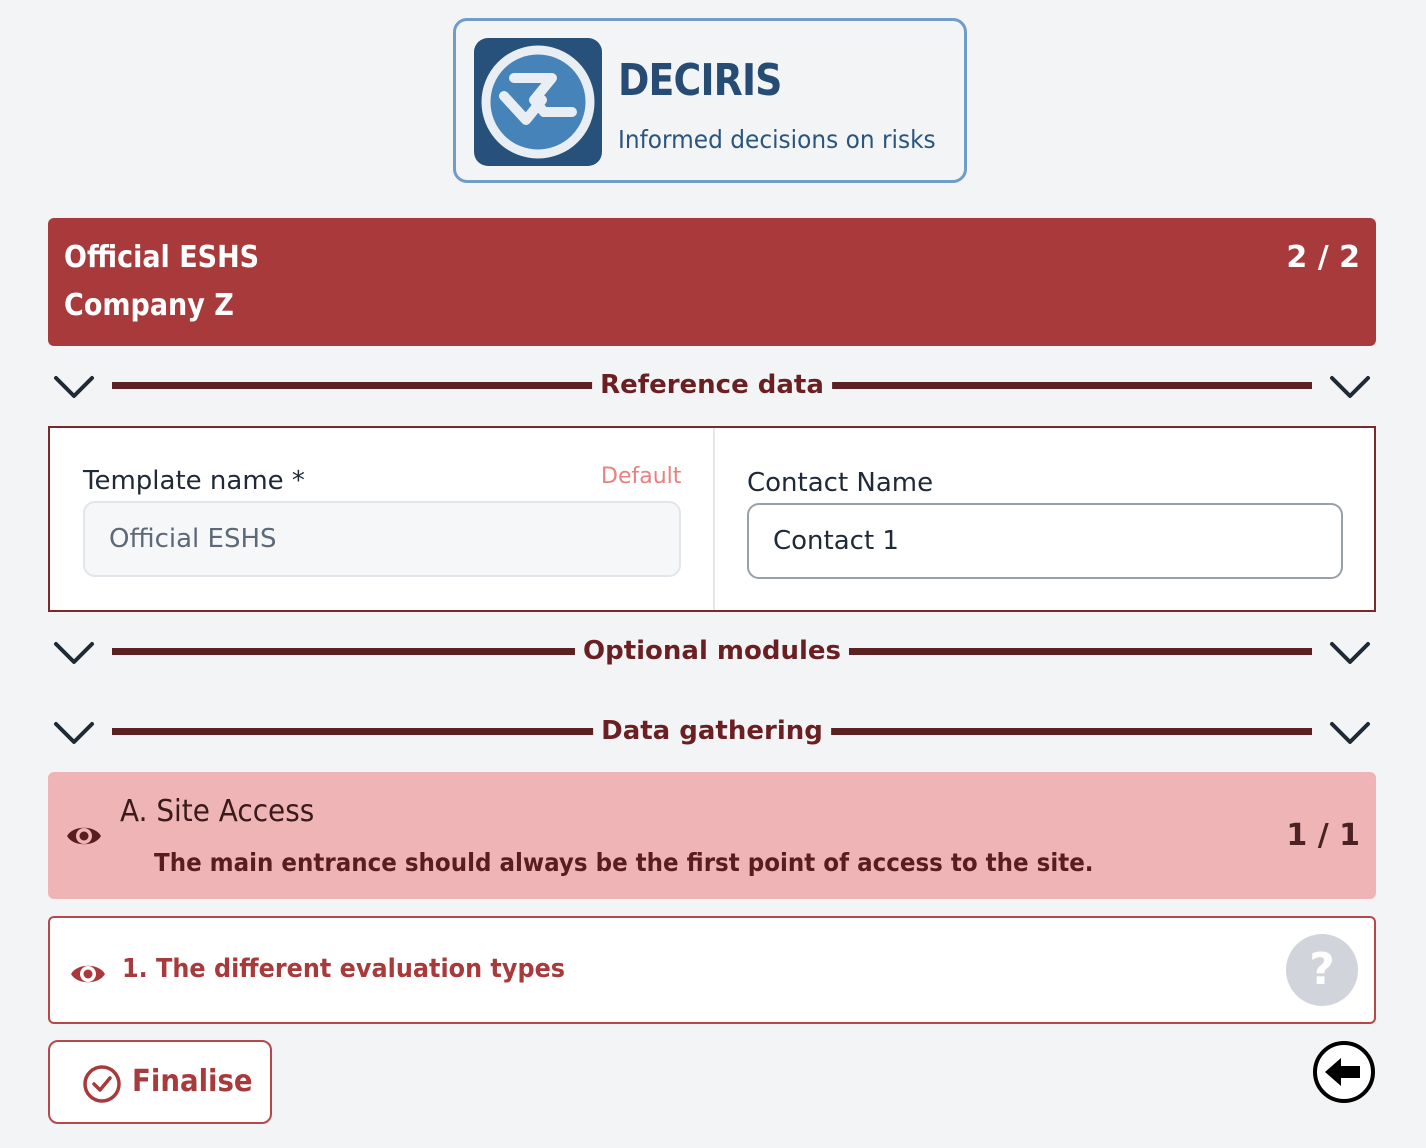  I want to click on deciris-logo-icon, so click(538, 102).